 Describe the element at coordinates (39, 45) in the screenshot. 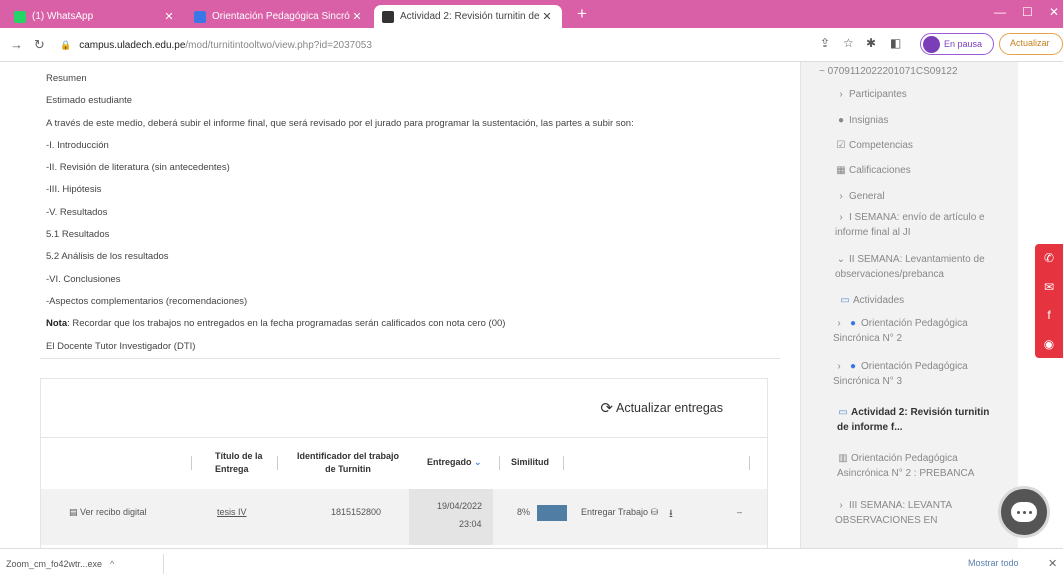

I see `reload-icon: ↻` at that location.